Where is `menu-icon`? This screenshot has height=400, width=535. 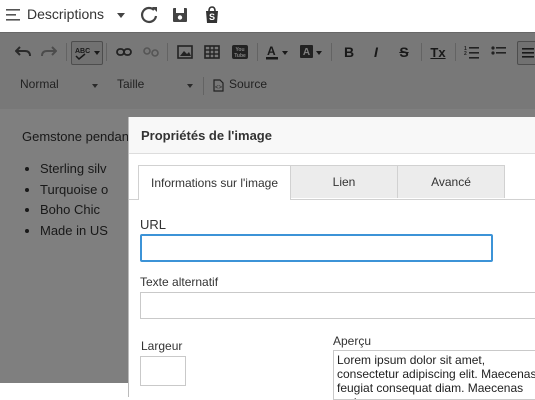
menu-icon is located at coordinates (13, 15).